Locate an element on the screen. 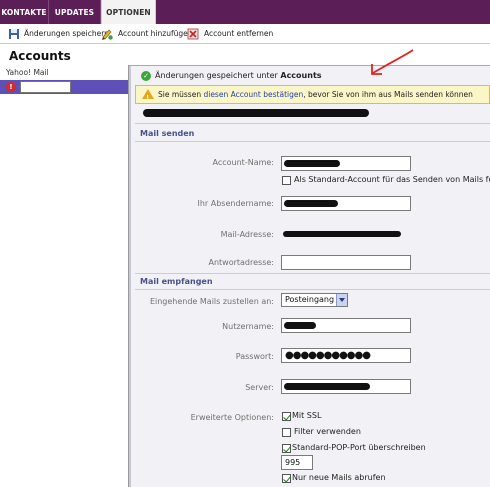  pop-port-input: 995 is located at coordinates (297, 462).